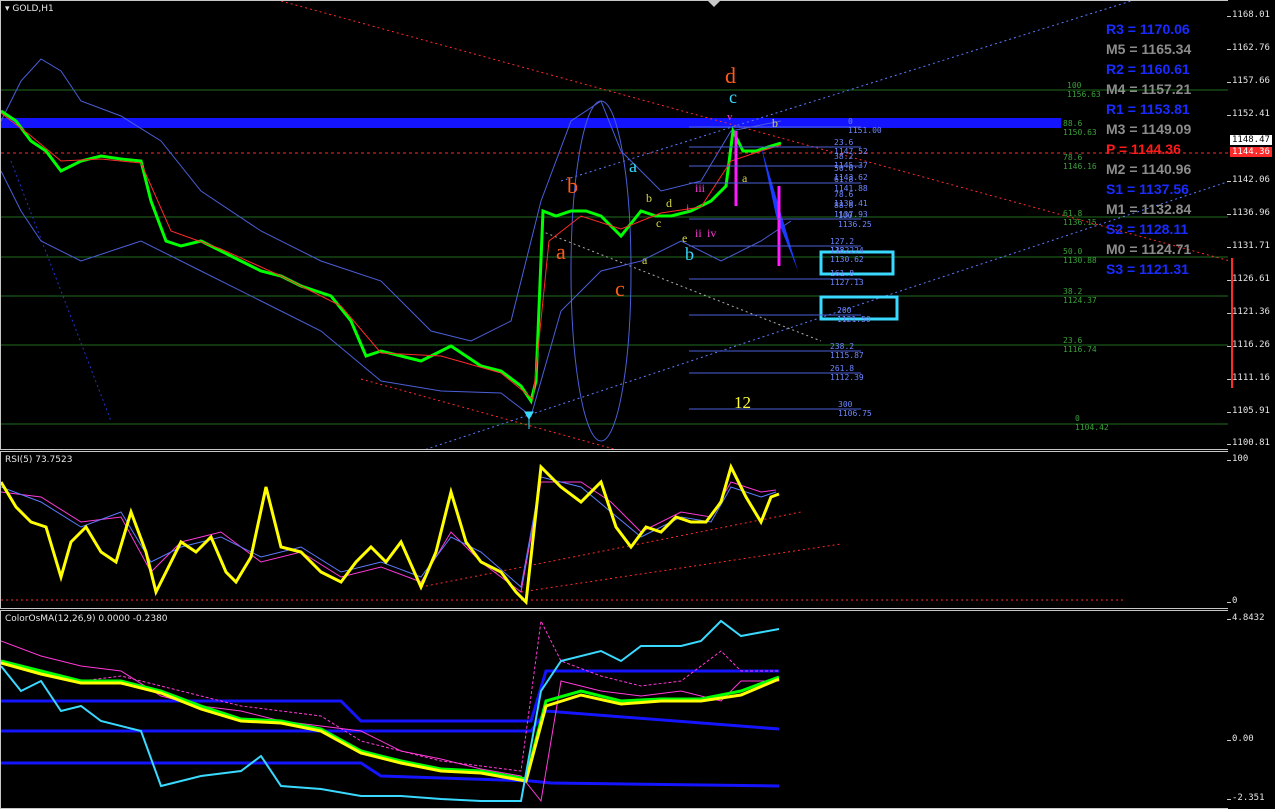 Image resolution: width=1275 pixels, height=809 pixels. I want to click on fib-label: 161.8 1127.13, so click(847, 278).